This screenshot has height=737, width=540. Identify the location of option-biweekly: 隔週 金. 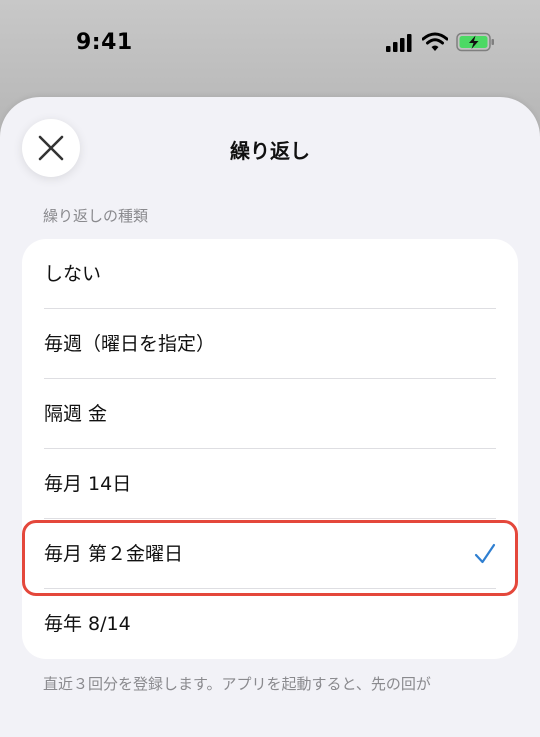
(270, 414).